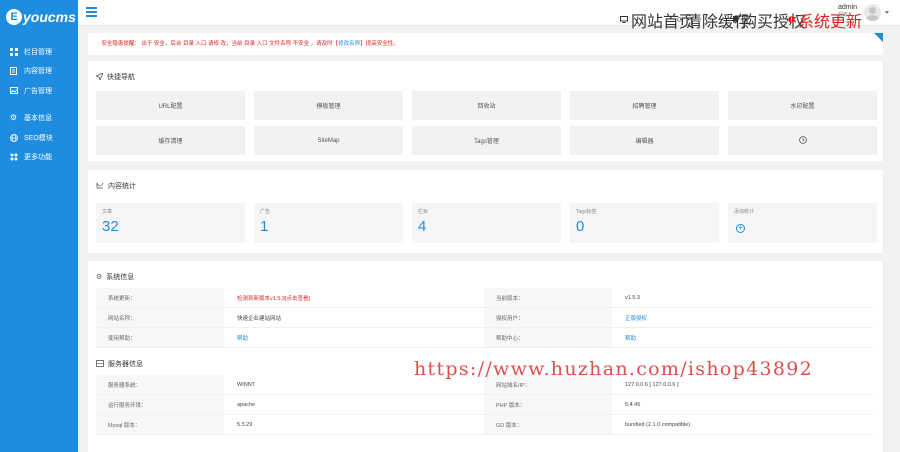 The width and height of the screenshot is (900, 452). Describe the element at coordinates (14, 17) in the screenshot. I see `logo-mark: E` at that location.